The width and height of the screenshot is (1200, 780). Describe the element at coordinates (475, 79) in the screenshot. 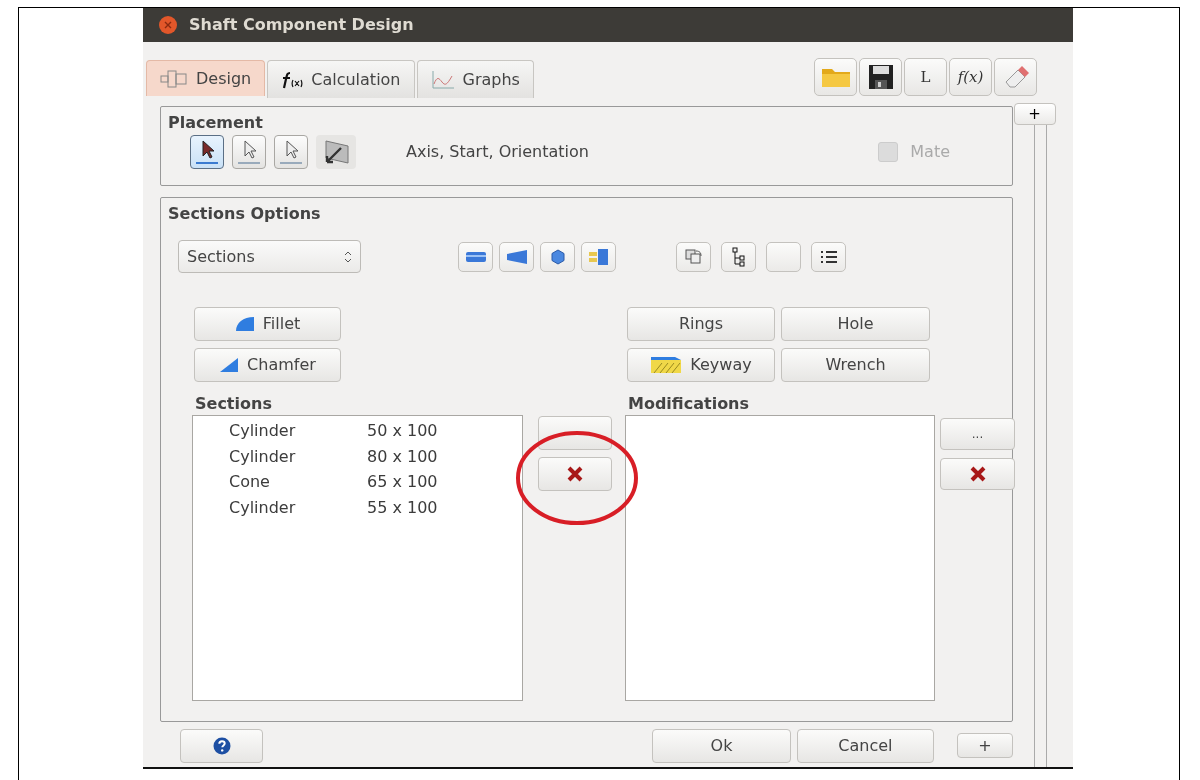

I see `tab: Graphs` at that location.